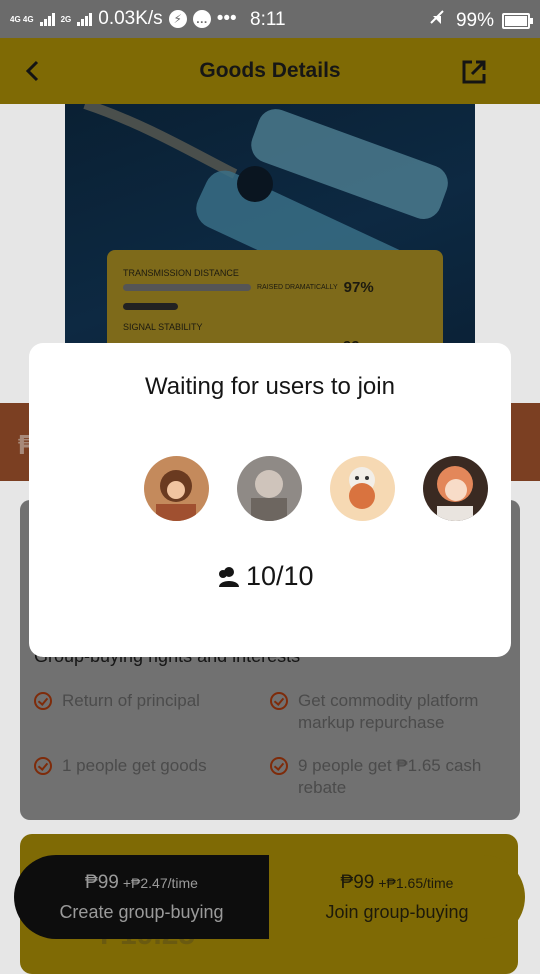  What do you see at coordinates (397, 897) in the screenshot?
I see `join-group-buying-button: ₱99 +₱1.65/time Join group-buying` at bounding box center [397, 897].